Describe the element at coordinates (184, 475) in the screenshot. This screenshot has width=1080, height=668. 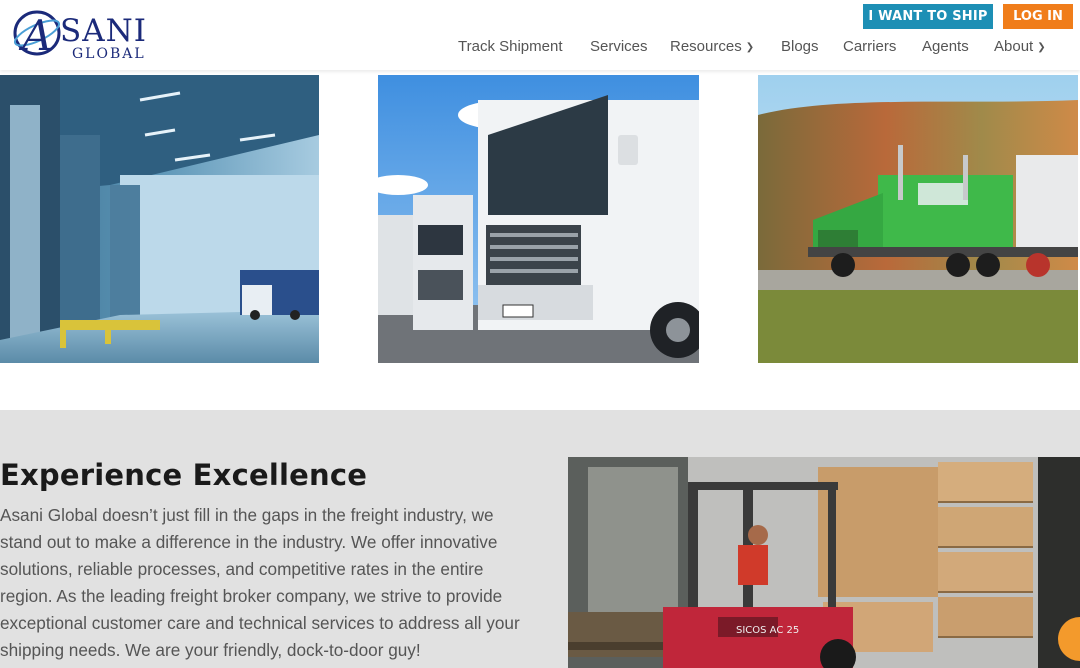
I see `section-title: Experience Excellence` at that location.